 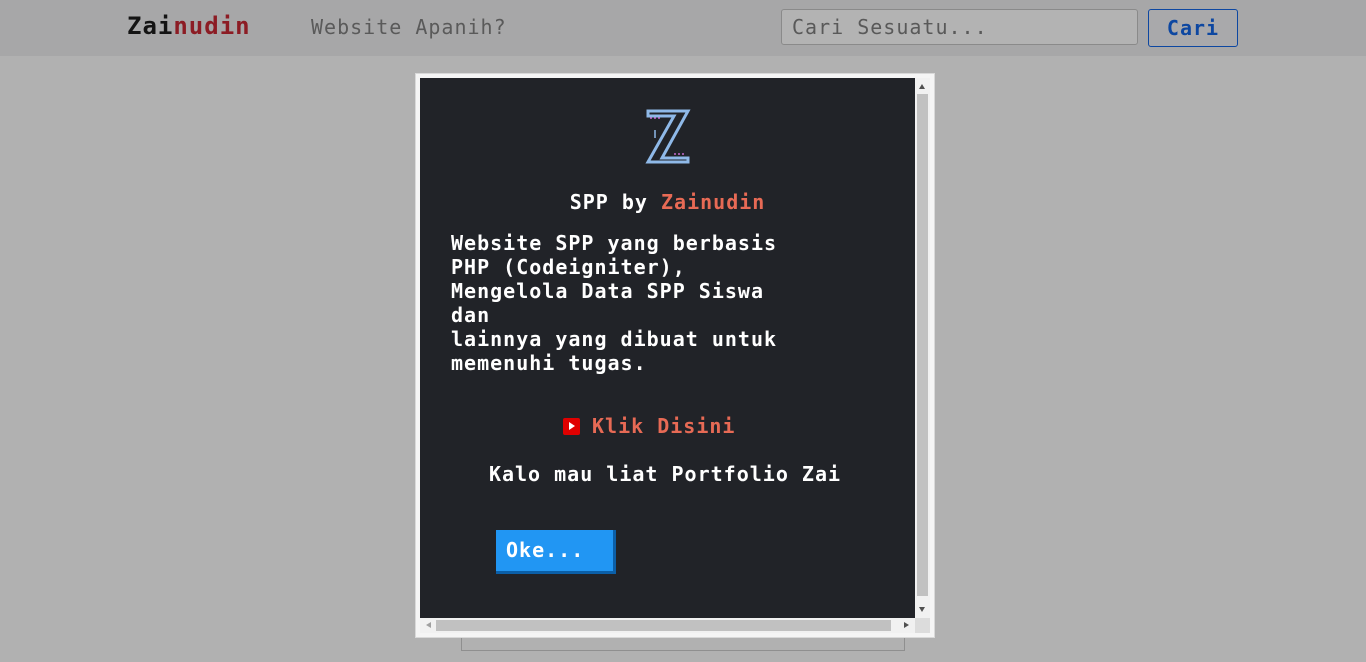 What do you see at coordinates (150, 26) in the screenshot?
I see `brand-part1: Zai` at bounding box center [150, 26].